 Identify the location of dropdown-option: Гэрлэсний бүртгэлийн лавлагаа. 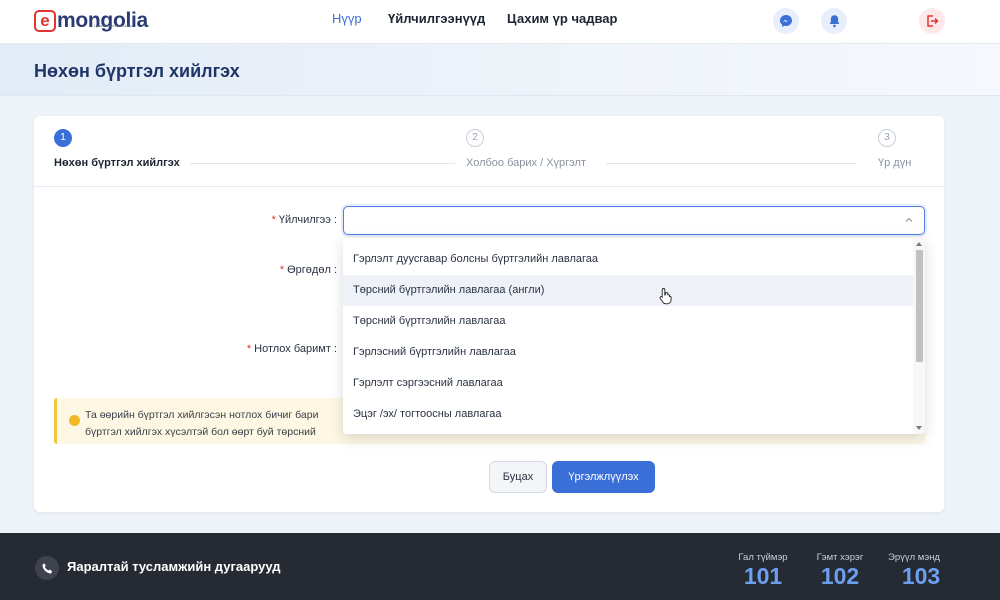
(628, 352).